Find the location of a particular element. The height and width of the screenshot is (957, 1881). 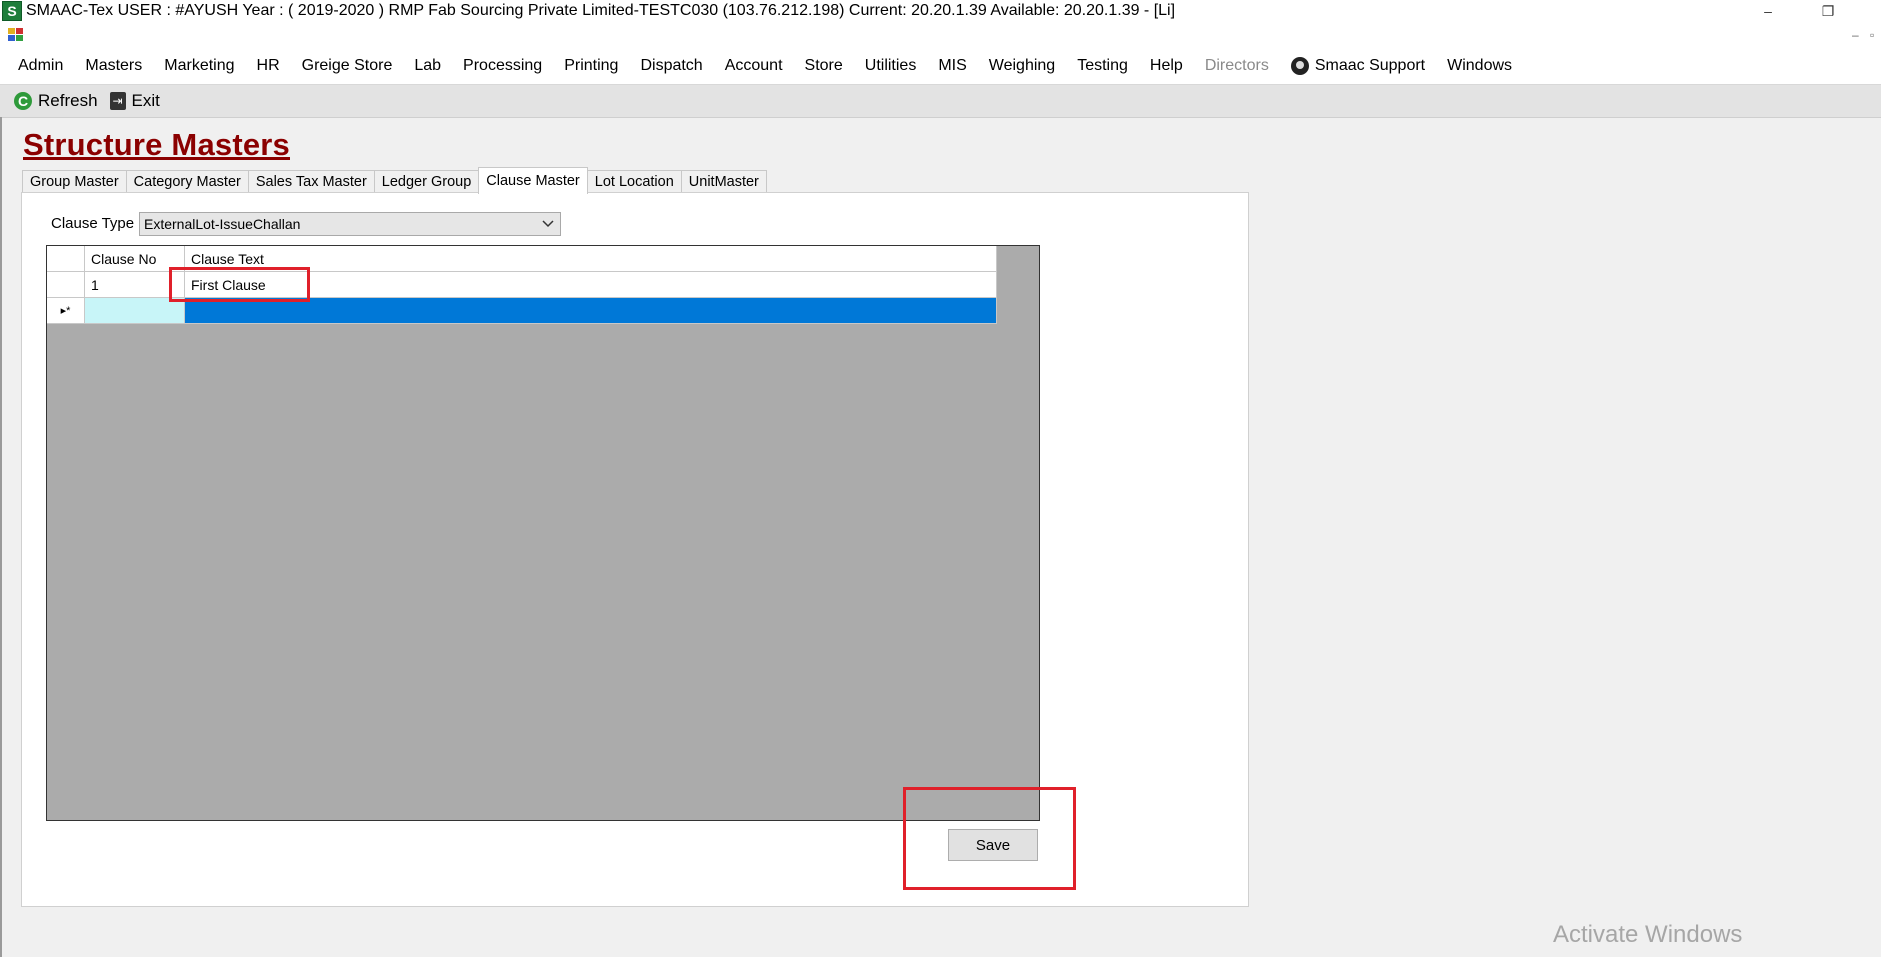

tab-clause-master: Clause Master is located at coordinates (533, 180).